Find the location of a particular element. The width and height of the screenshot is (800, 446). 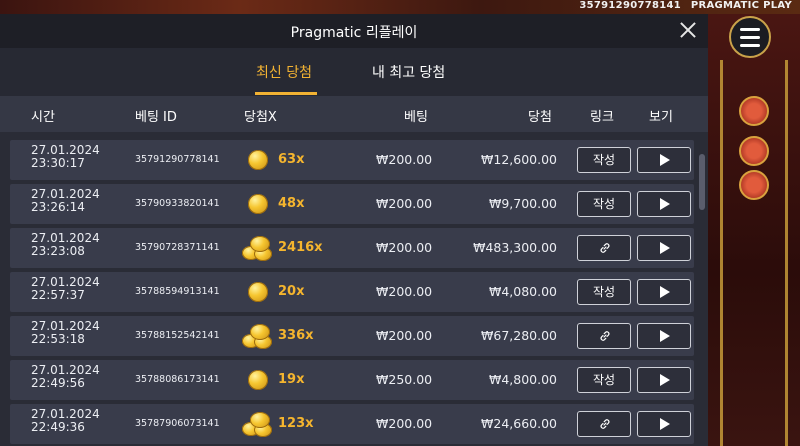

row-datetime: 27.01.2024 23:26:14 is located at coordinates (65, 201).